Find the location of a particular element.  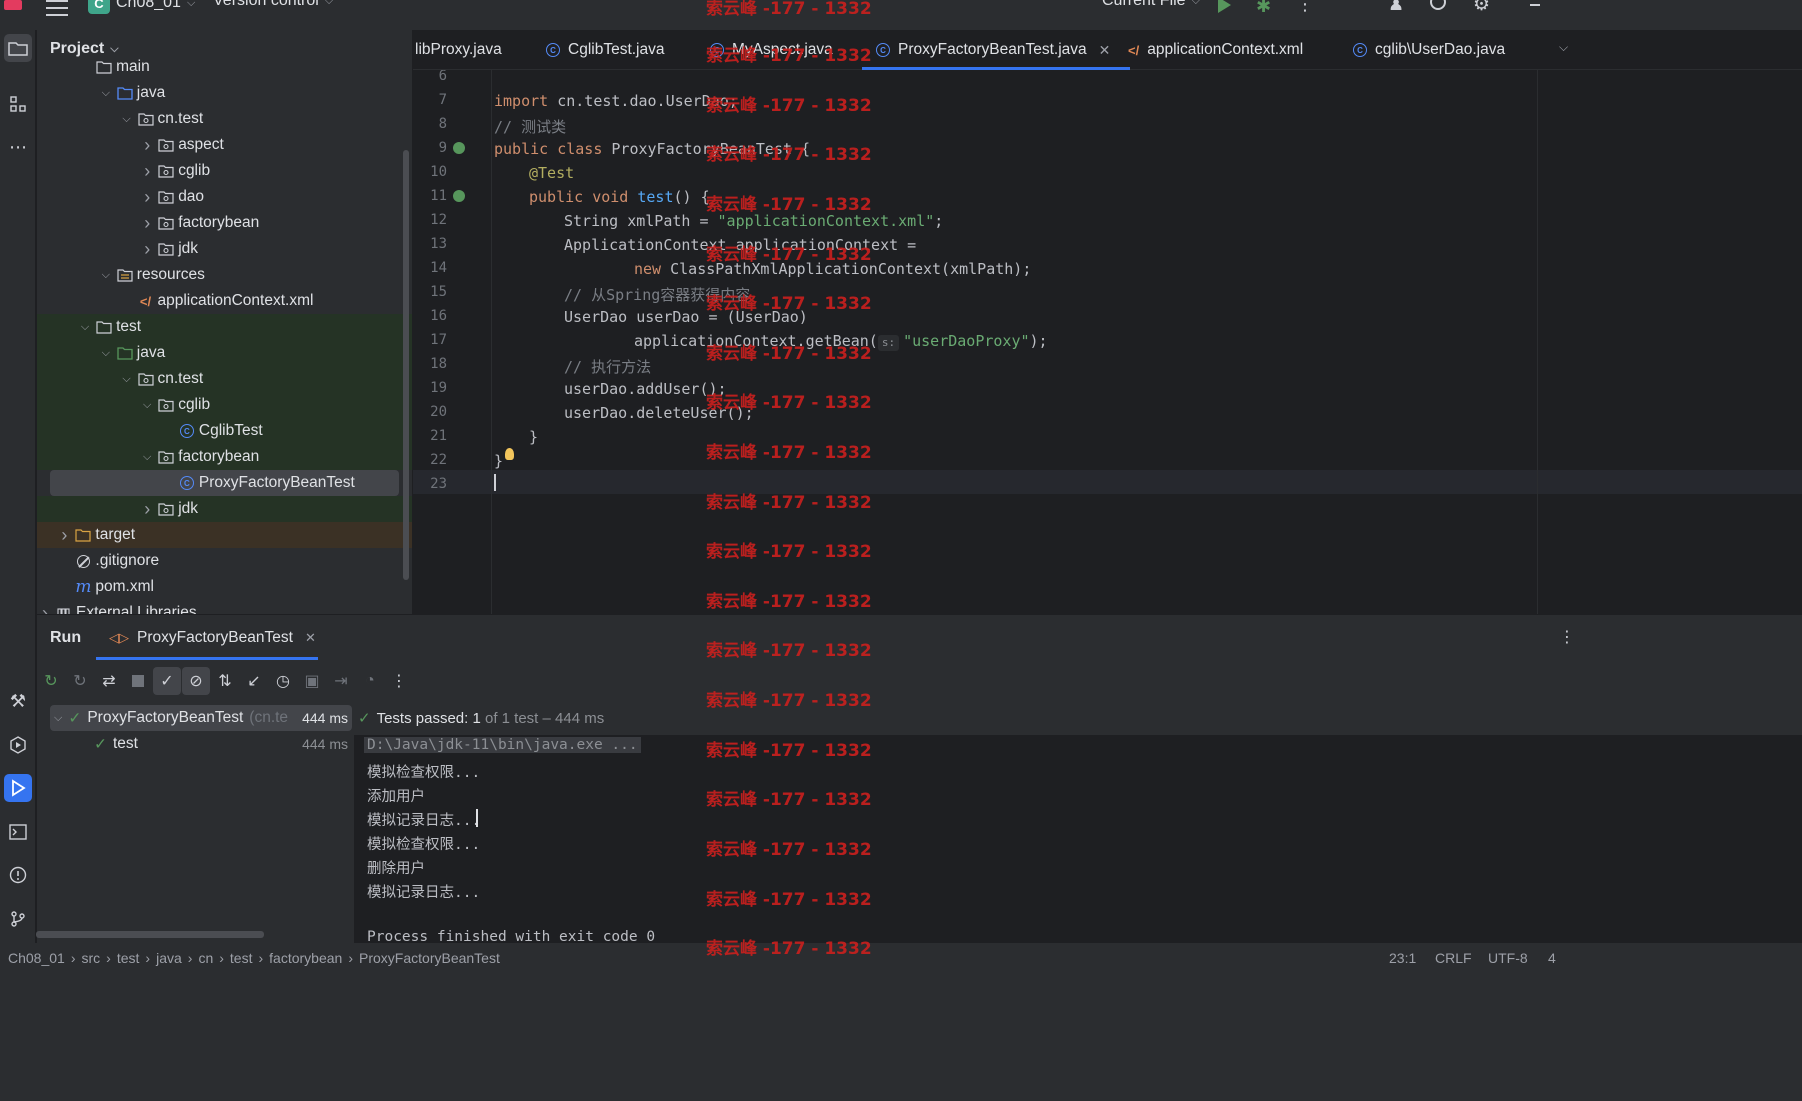

tree-item-applicationcontext-xml: </ applicationContext.xml is located at coordinates (224, 301).